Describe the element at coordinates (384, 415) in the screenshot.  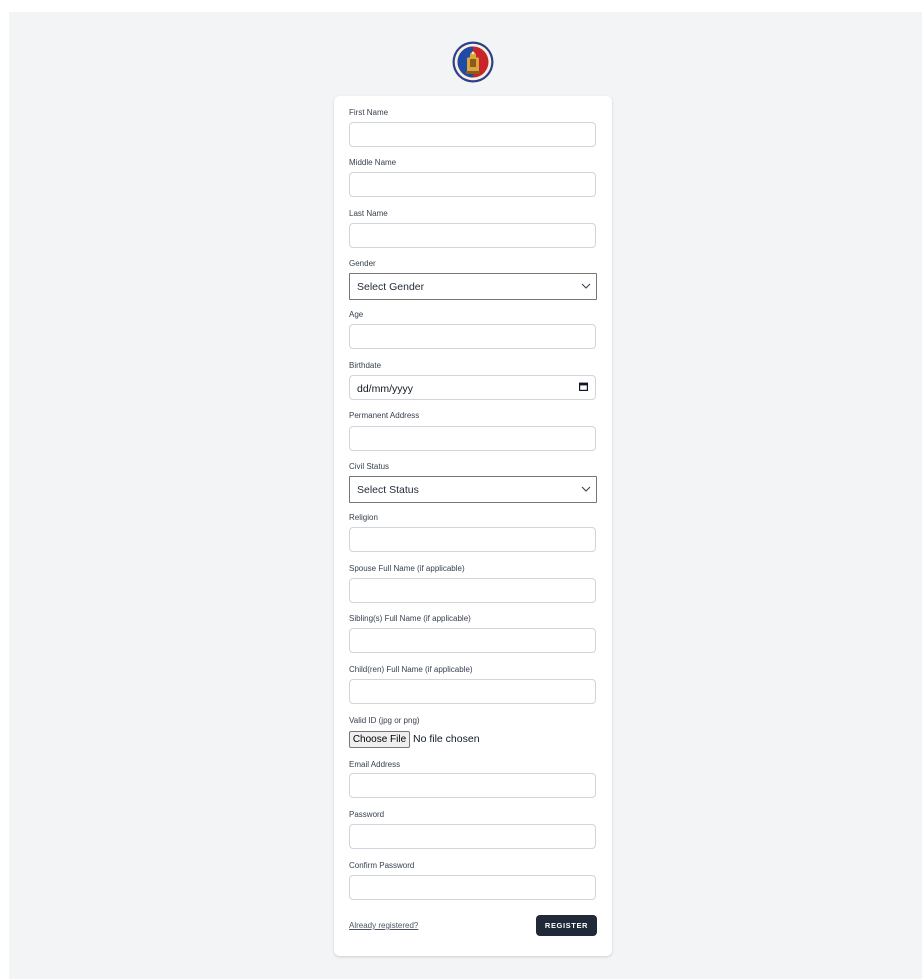
I see `permanent-address-label: Permanent Address` at that location.